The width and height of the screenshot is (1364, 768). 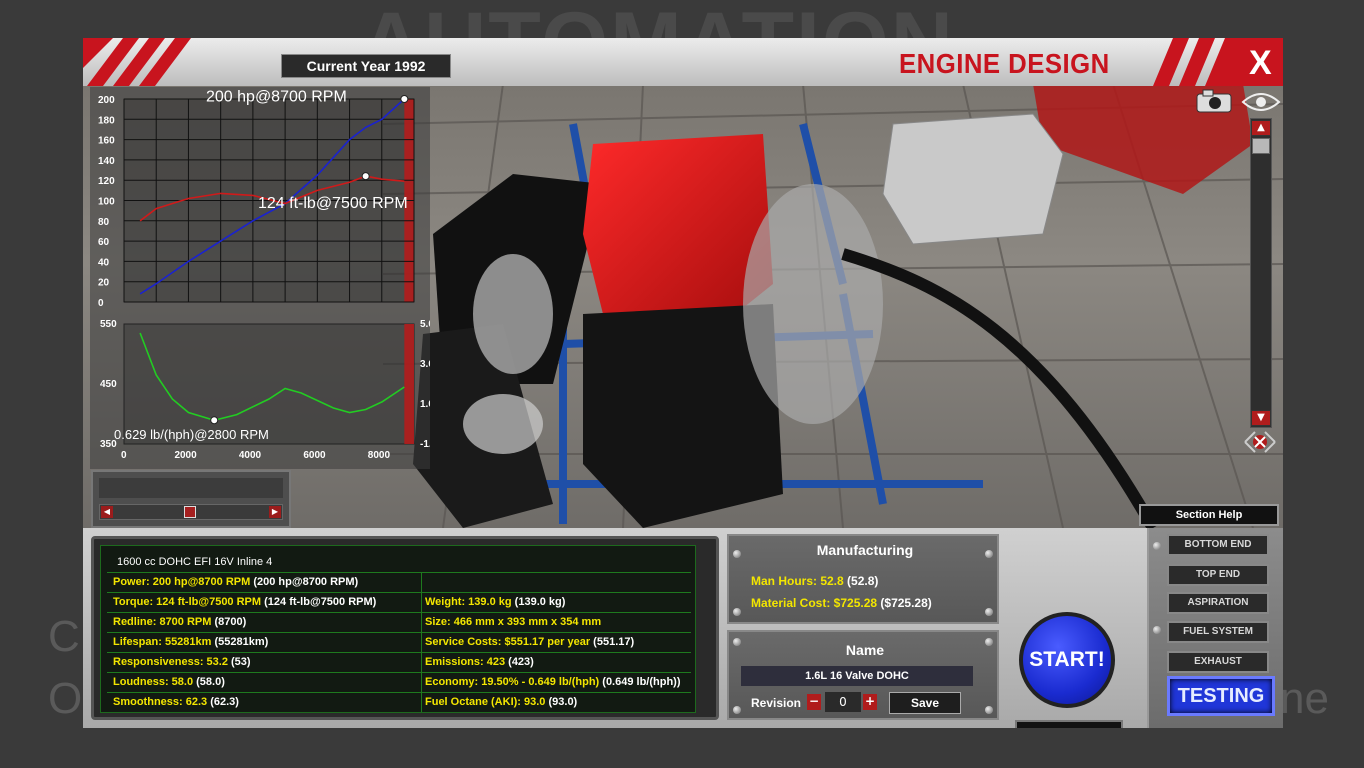 What do you see at coordinates (843, 702) in the screenshot?
I see `revision-value: 0` at bounding box center [843, 702].